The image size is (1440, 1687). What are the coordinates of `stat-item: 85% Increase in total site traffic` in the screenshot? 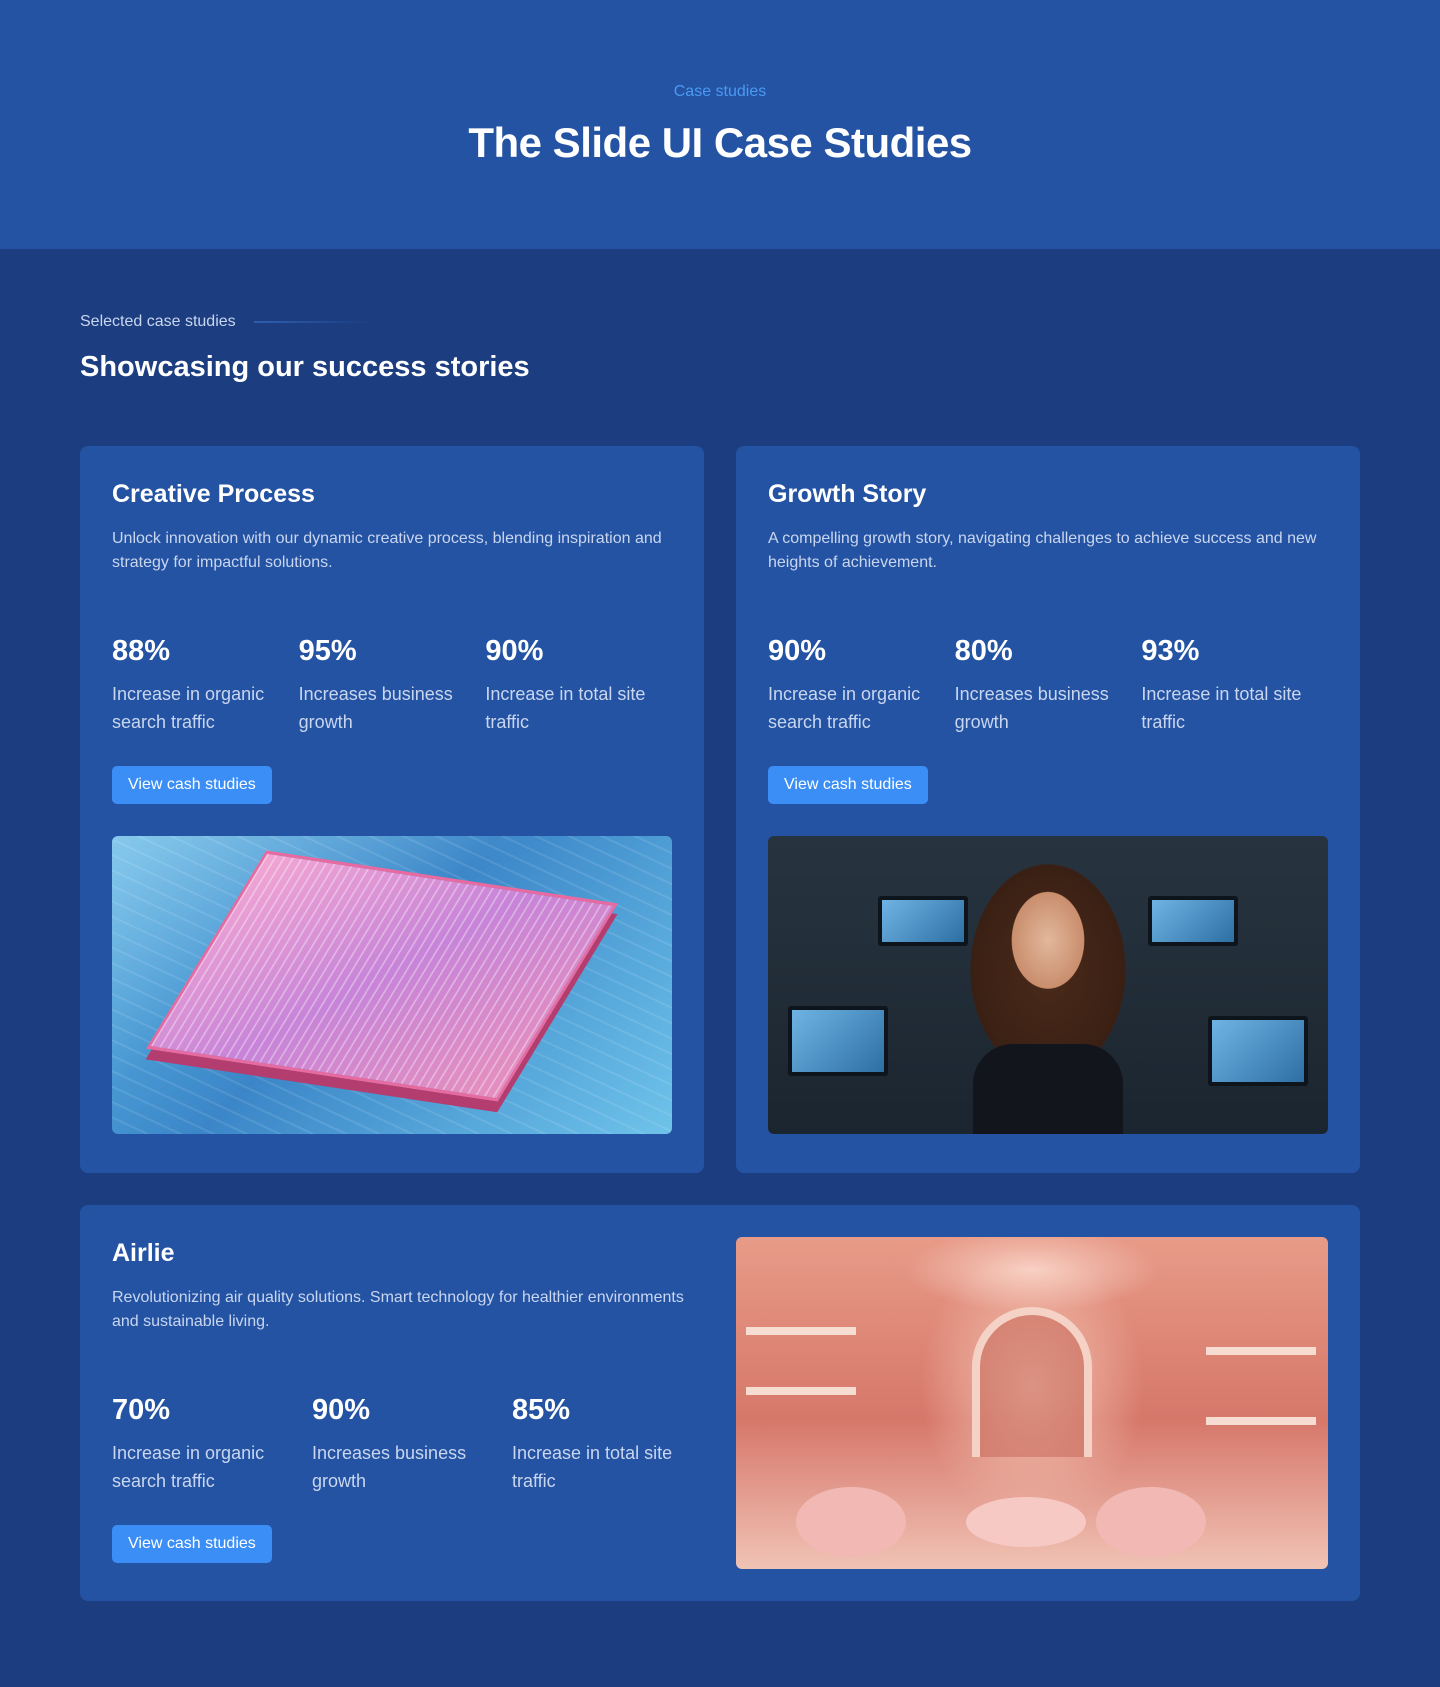 It's located at (612, 1444).